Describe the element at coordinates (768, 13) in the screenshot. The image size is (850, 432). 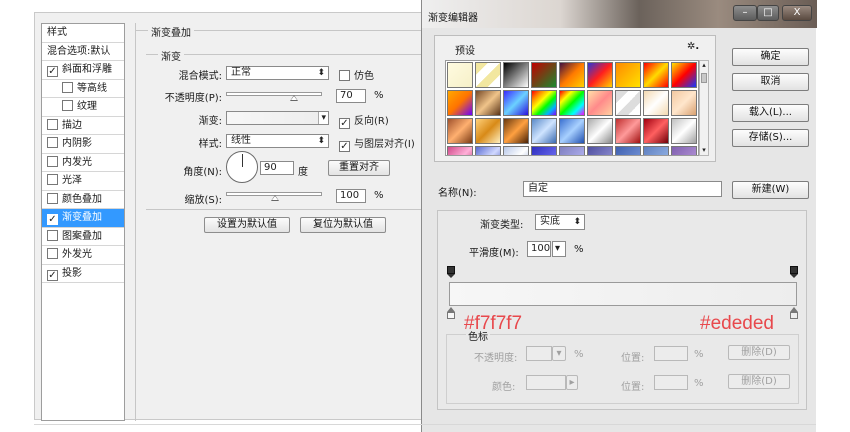
I see `maximize-button: □` at that location.